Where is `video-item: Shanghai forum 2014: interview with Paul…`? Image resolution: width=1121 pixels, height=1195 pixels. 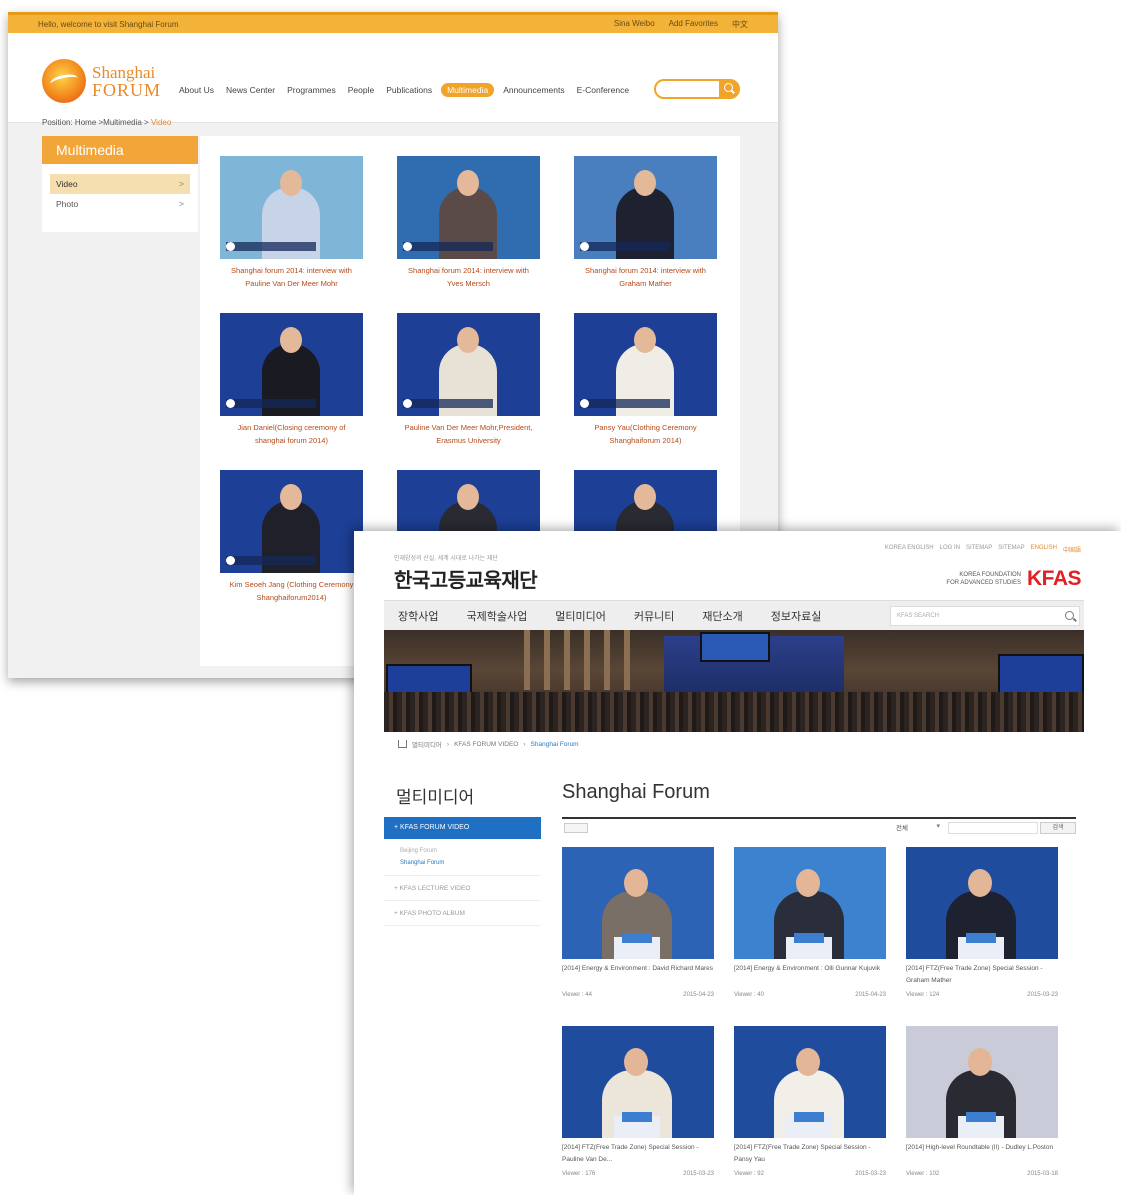
video-item: Shanghai forum 2014: interview with Paul… is located at coordinates (291, 234).